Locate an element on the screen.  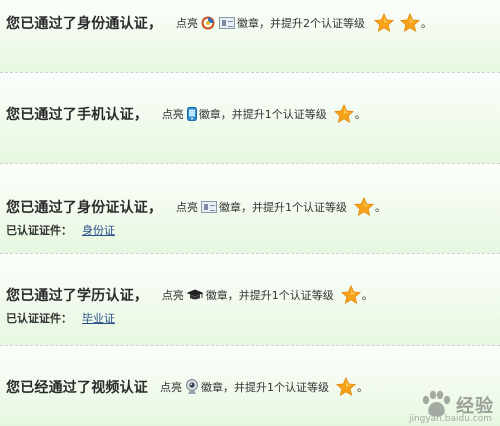
graduation-cap-icon is located at coordinates (195, 294).